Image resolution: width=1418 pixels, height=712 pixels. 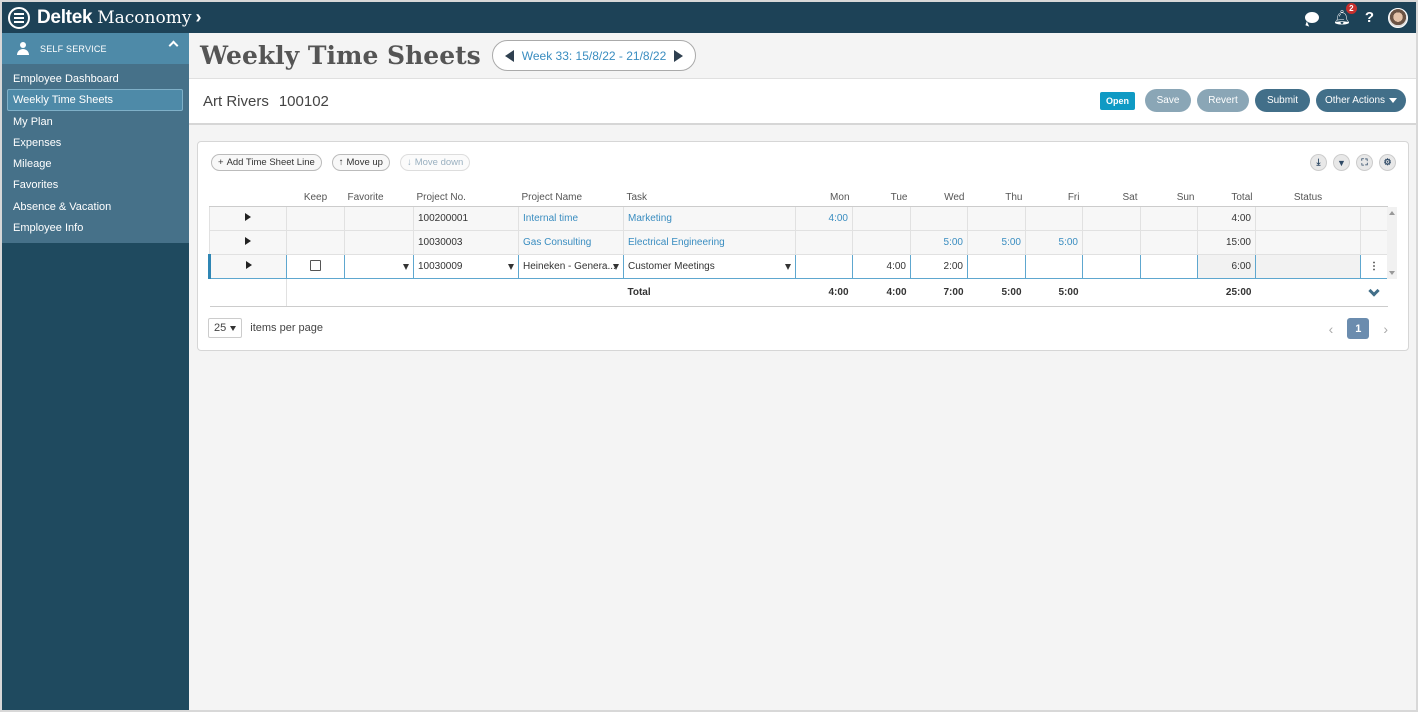 What do you see at coordinates (1111, 266) in the screenshot?
I see `input-sat` at bounding box center [1111, 266].